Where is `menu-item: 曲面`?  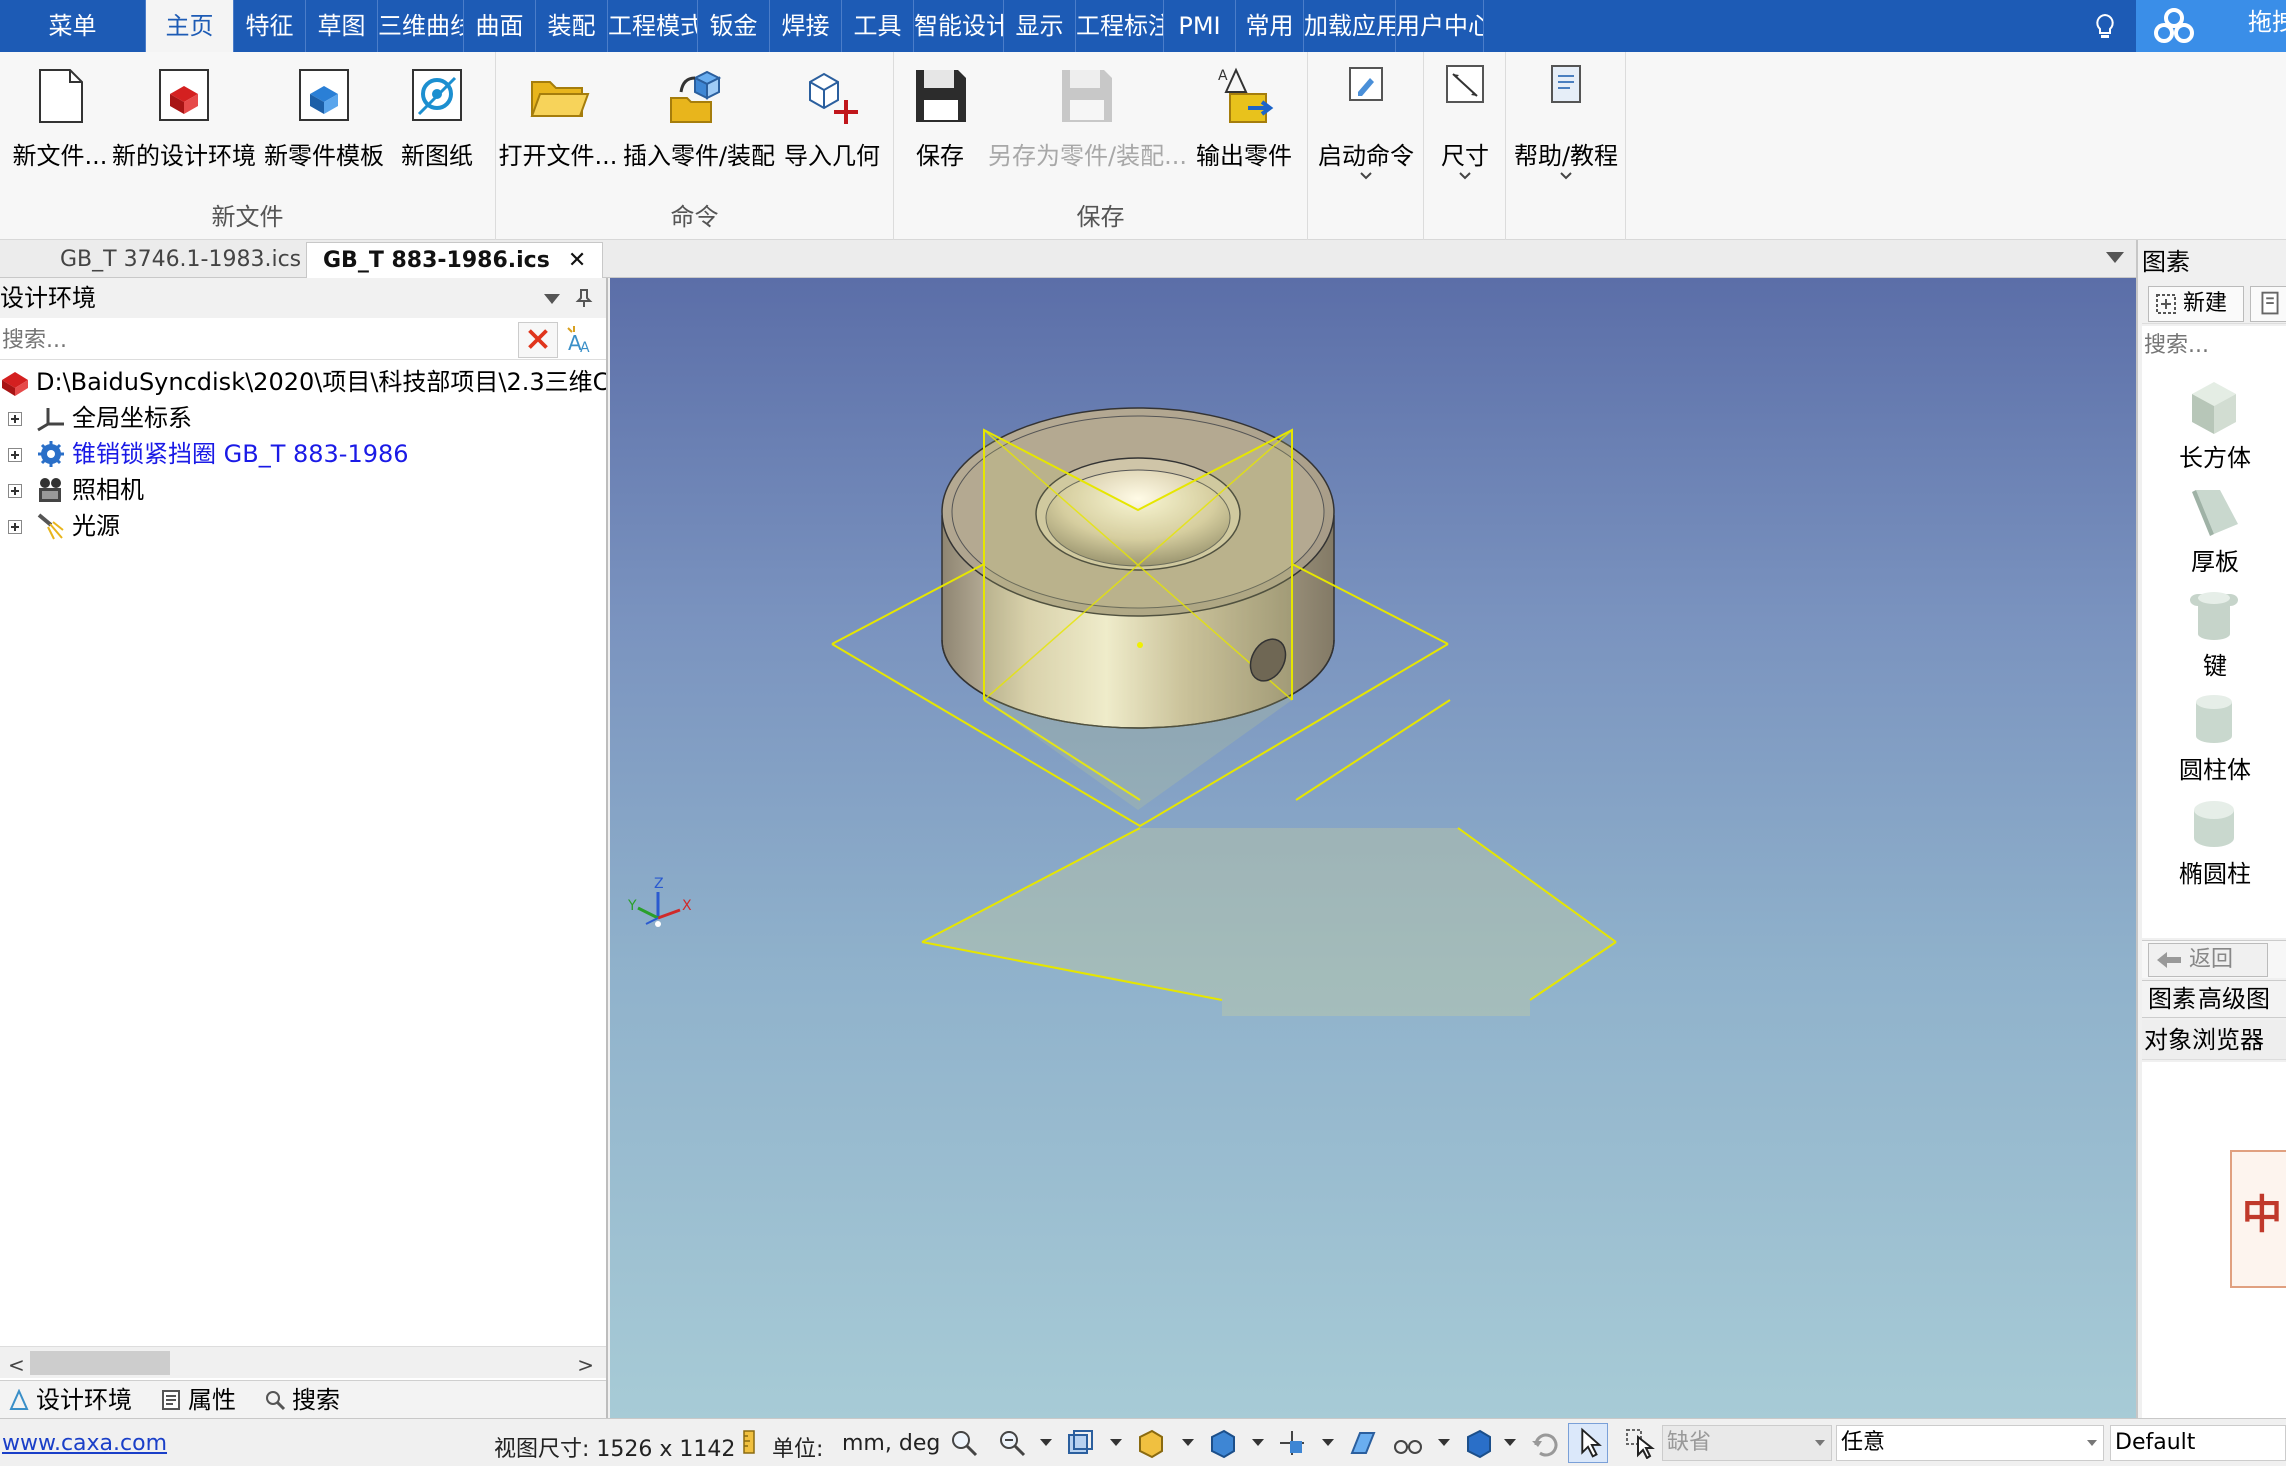
menu-item: 曲面 is located at coordinates (500, 26).